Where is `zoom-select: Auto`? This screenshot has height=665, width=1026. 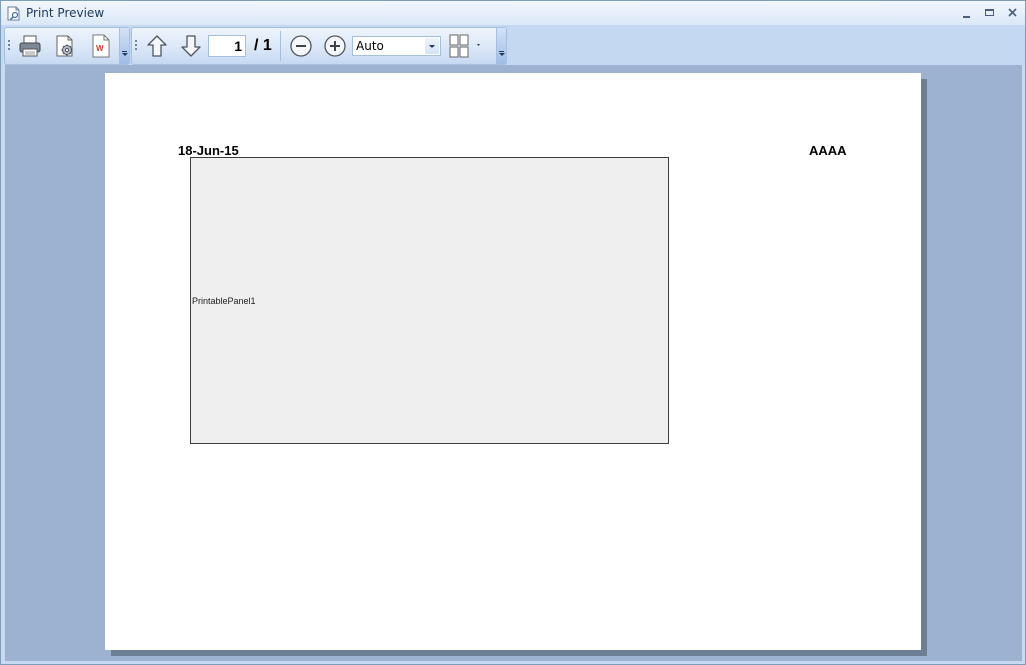
zoom-select: Auto is located at coordinates (396, 46).